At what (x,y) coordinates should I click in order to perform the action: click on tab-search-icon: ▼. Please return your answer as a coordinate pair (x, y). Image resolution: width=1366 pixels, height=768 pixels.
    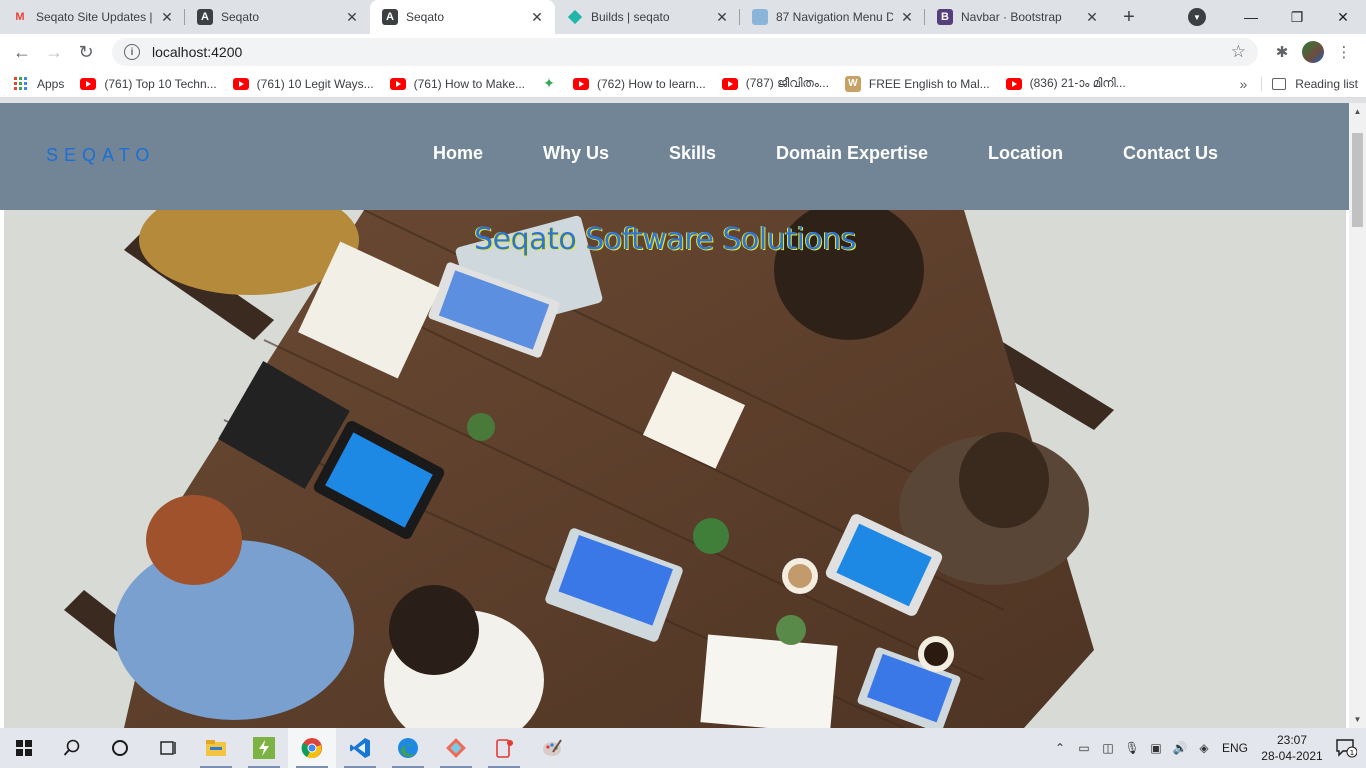
    Looking at the image, I should click on (1197, 17).